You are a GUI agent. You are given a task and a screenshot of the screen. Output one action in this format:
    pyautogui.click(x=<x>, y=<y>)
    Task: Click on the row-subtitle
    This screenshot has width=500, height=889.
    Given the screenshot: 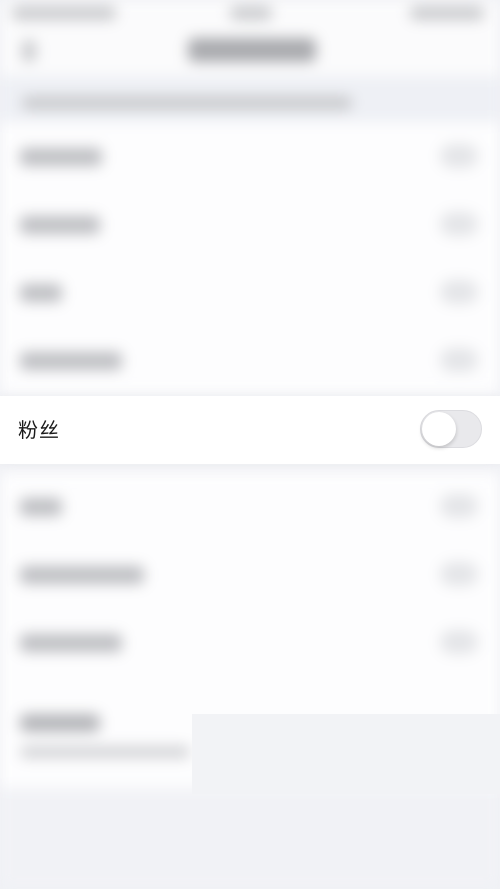 What is the action you would take?
    pyautogui.click(x=105, y=752)
    